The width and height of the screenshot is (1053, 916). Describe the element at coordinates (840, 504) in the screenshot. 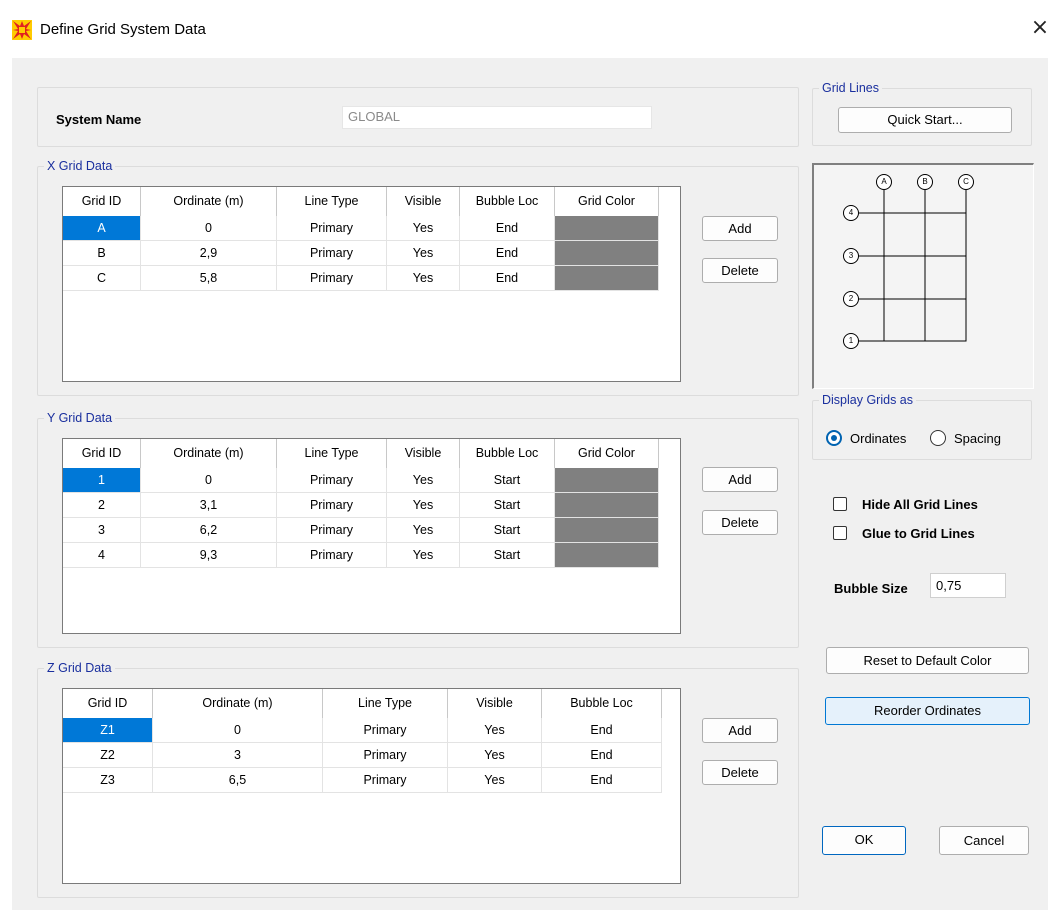

I see `hide-all-grid-lines-checkbox` at that location.